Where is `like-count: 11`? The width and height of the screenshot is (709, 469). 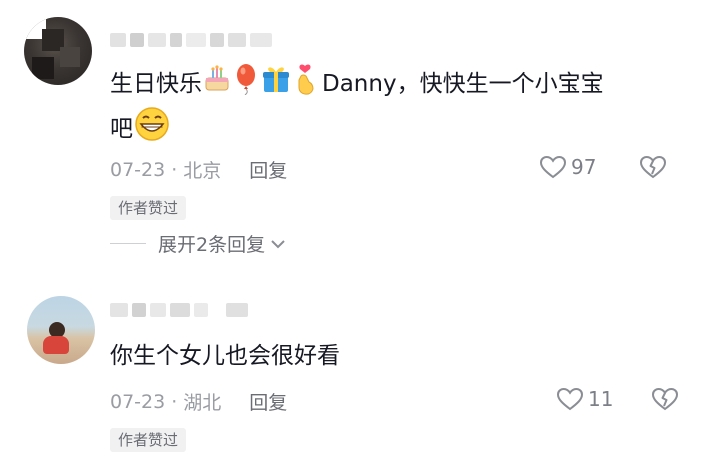 like-count: 11 is located at coordinates (601, 399).